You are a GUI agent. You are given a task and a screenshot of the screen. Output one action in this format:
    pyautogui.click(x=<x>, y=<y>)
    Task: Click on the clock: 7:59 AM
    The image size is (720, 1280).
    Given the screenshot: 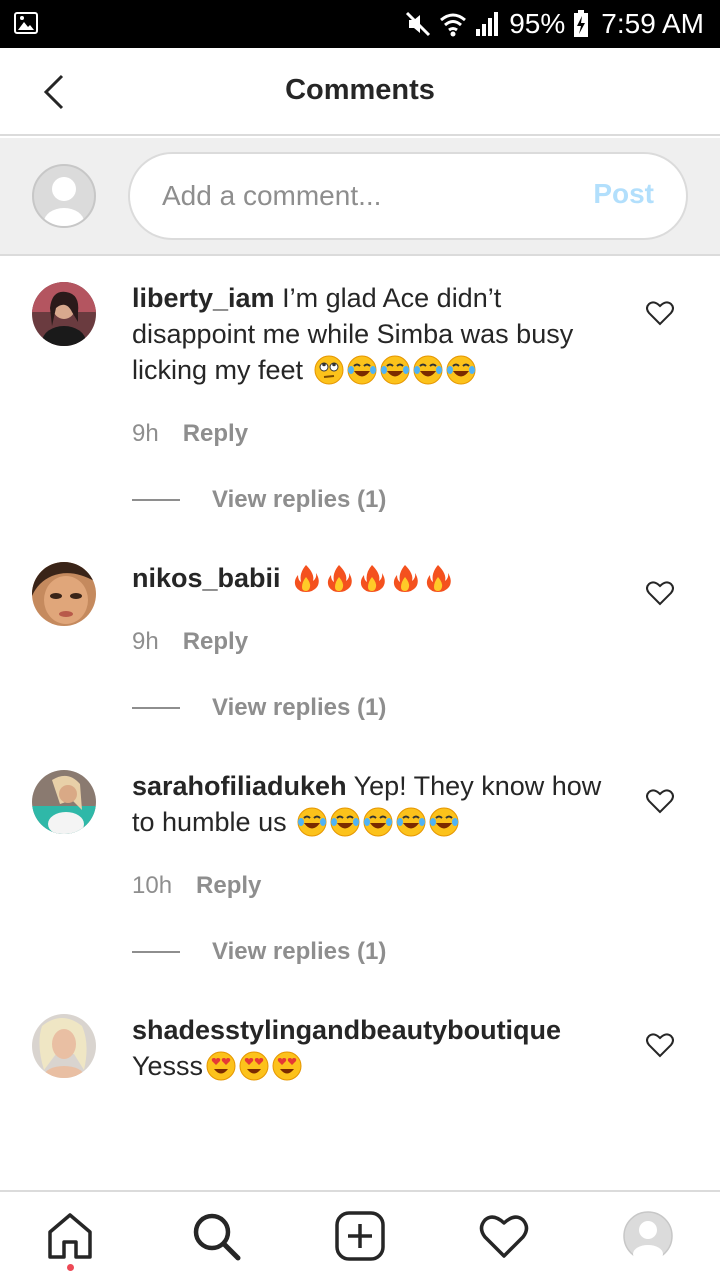 What is the action you would take?
    pyautogui.click(x=652, y=23)
    